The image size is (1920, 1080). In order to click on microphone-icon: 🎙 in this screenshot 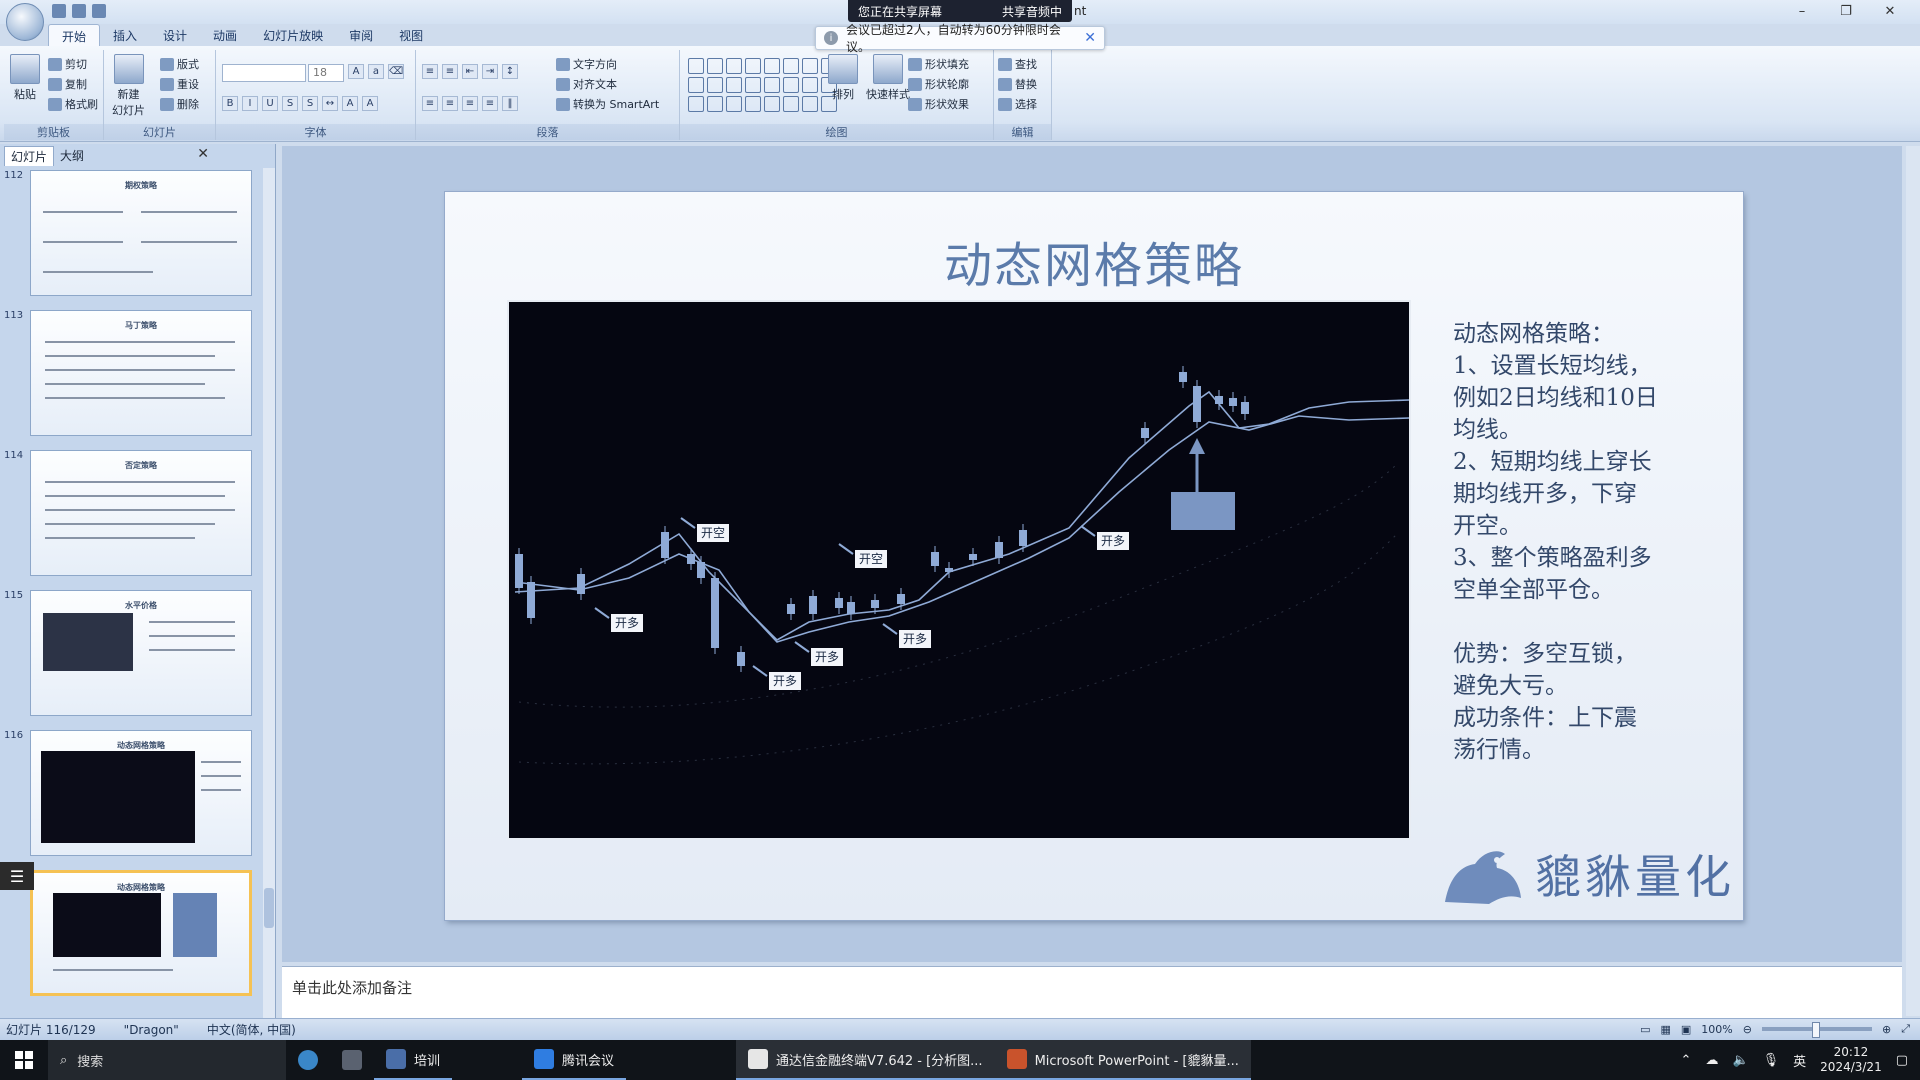, I will do `click(1771, 1060)`.